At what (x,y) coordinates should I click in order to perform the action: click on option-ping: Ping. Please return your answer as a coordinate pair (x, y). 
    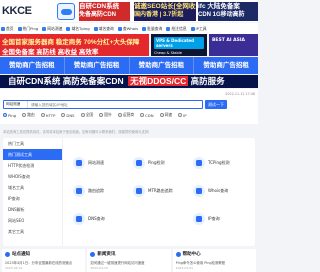
    Looking at the image, I should click on (9, 115).